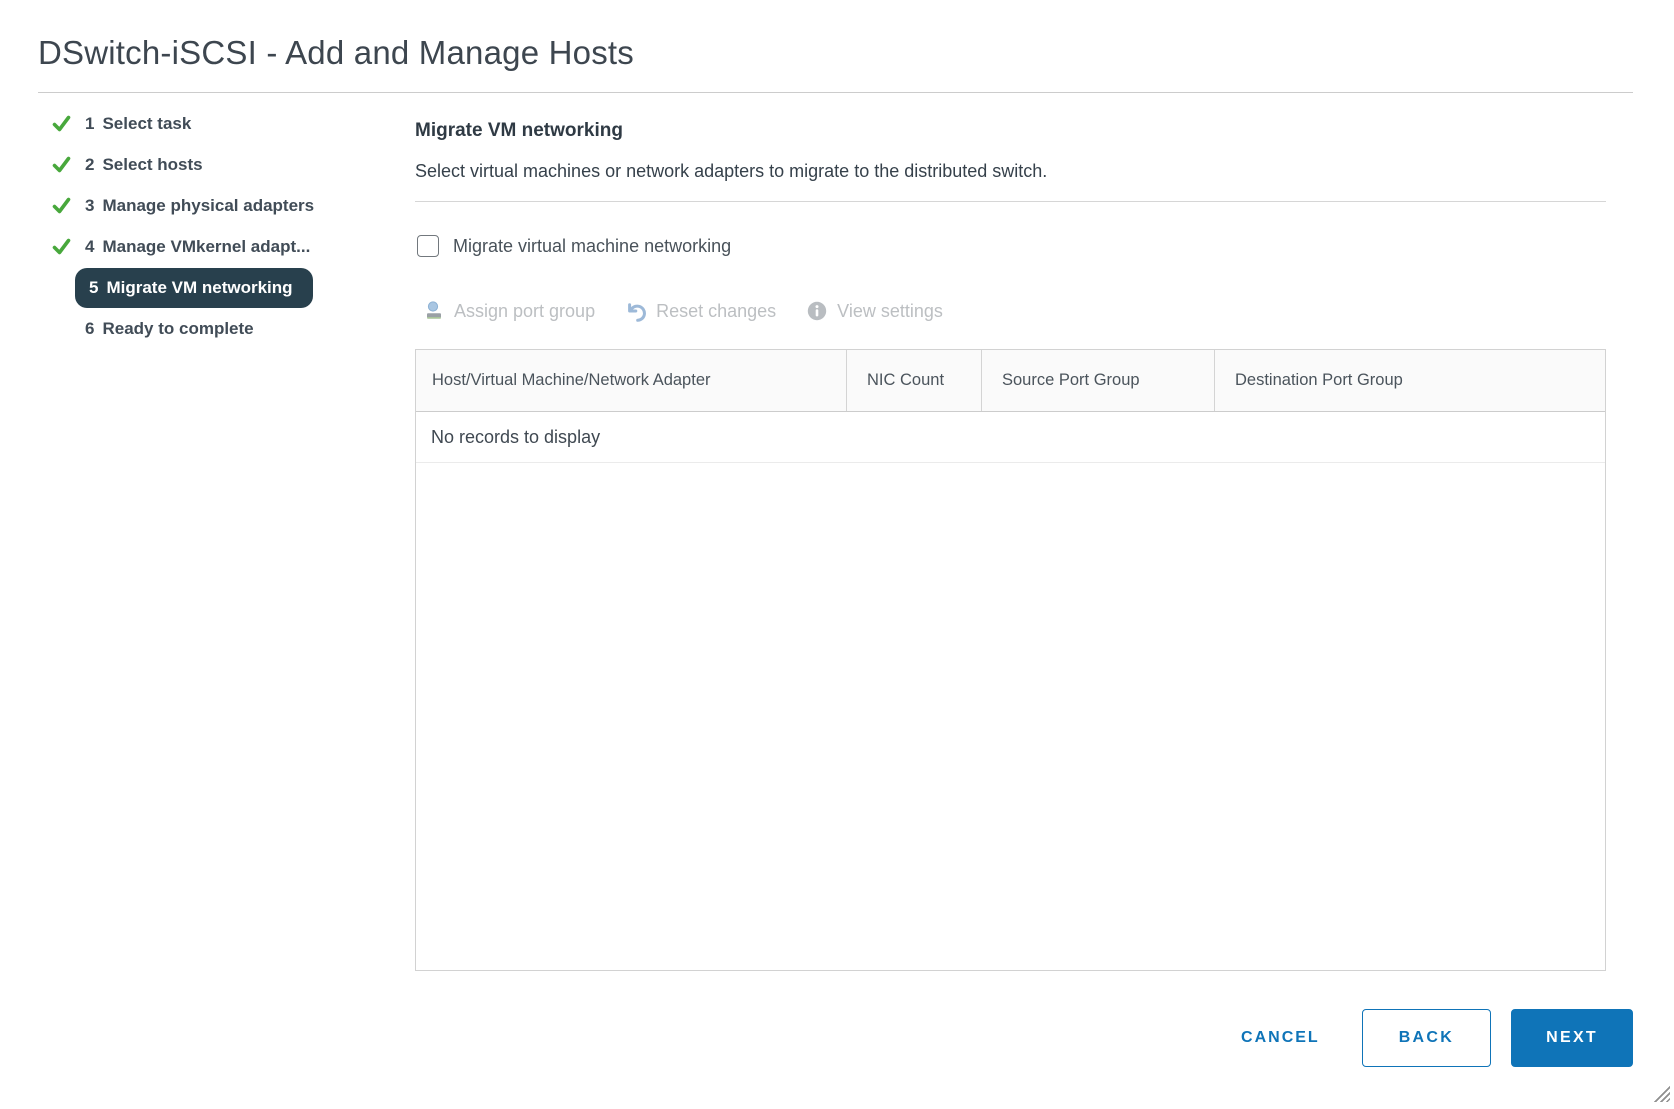  What do you see at coordinates (716, 310) in the screenshot?
I see `reset-changes-label: Reset changes` at bounding box center [716, 310].